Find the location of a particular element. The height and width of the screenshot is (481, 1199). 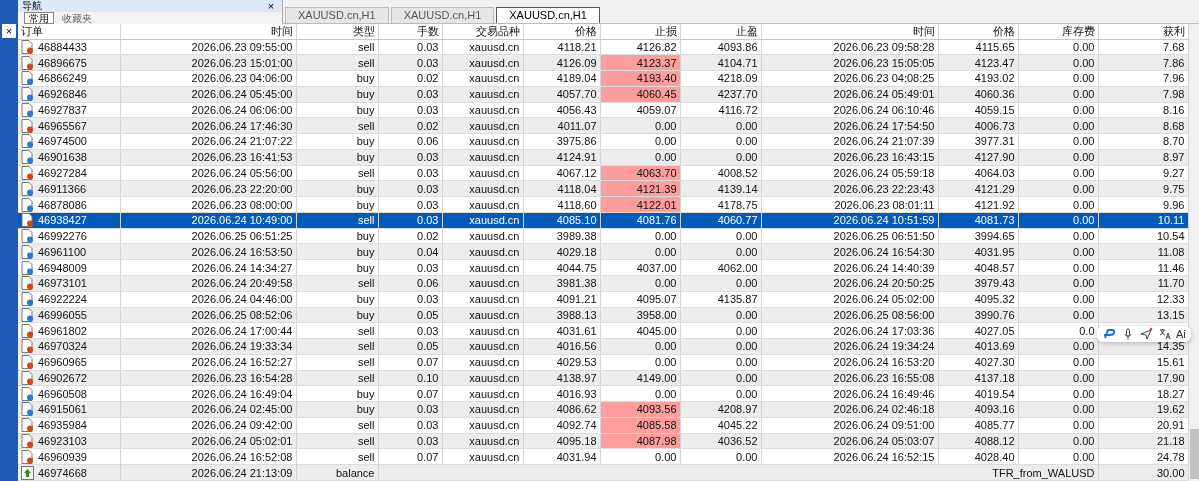

table-cell: 4121.92 is located at coordinates (978, 204).